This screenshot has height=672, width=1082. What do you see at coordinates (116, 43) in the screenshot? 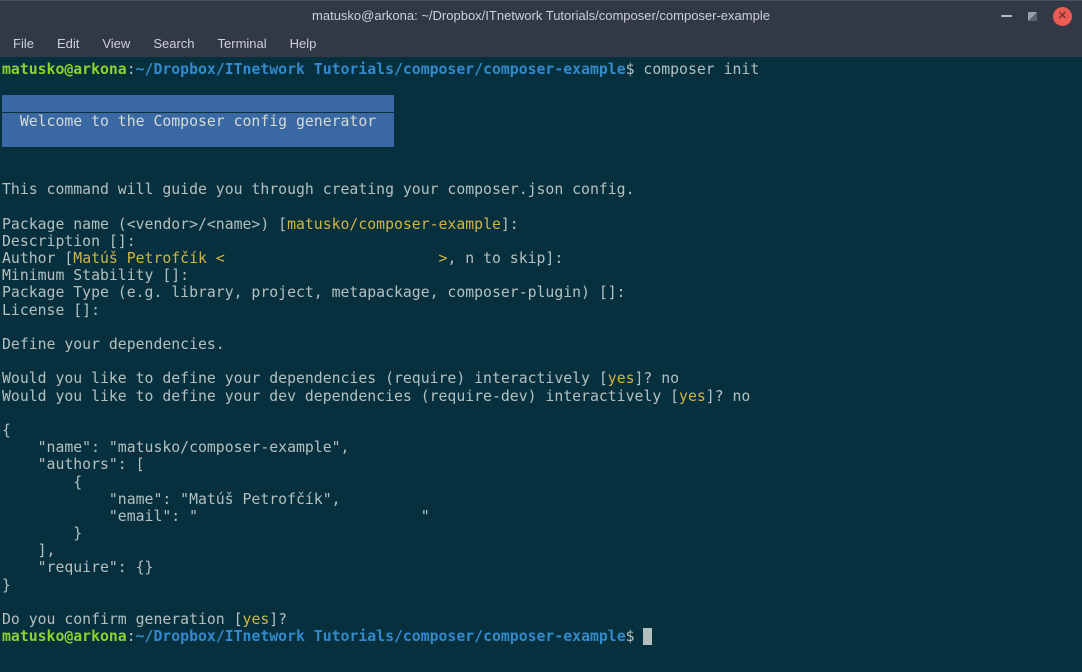
I see `menu-item-view: View` at bounding box center [116, 43].